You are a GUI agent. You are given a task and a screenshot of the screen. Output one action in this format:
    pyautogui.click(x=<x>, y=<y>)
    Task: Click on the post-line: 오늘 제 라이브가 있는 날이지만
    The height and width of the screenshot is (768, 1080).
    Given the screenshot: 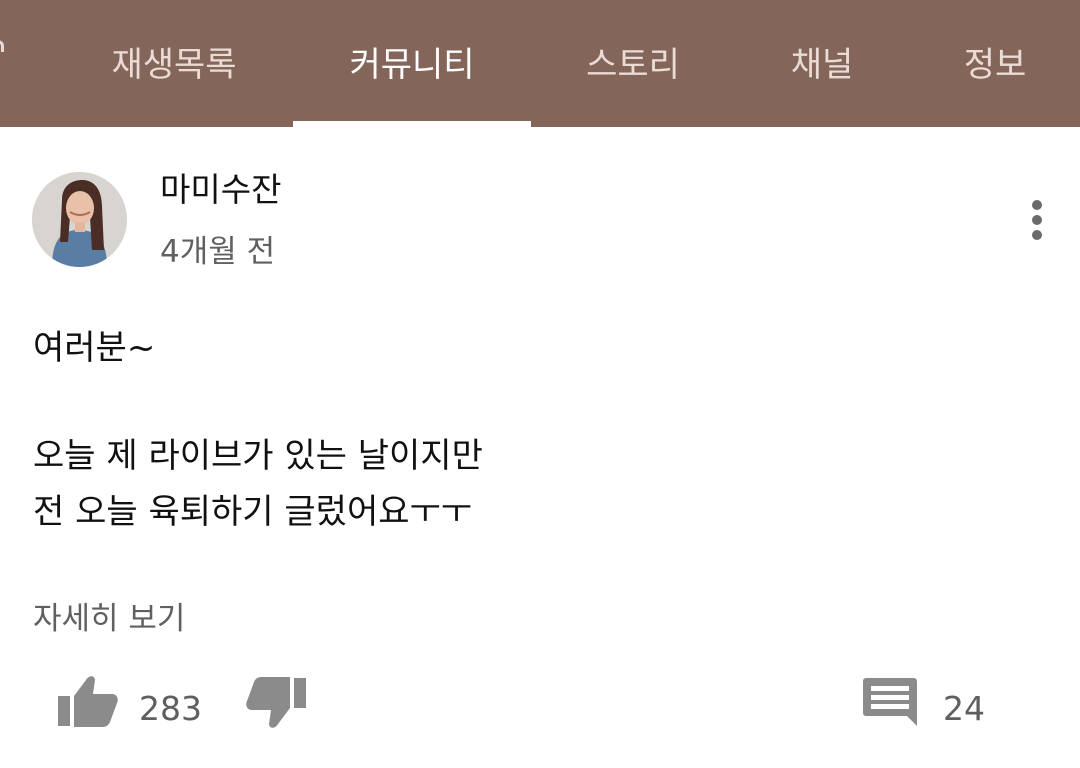 What is the action you would take?
    pyautogui.click(x=258, y=456)
    